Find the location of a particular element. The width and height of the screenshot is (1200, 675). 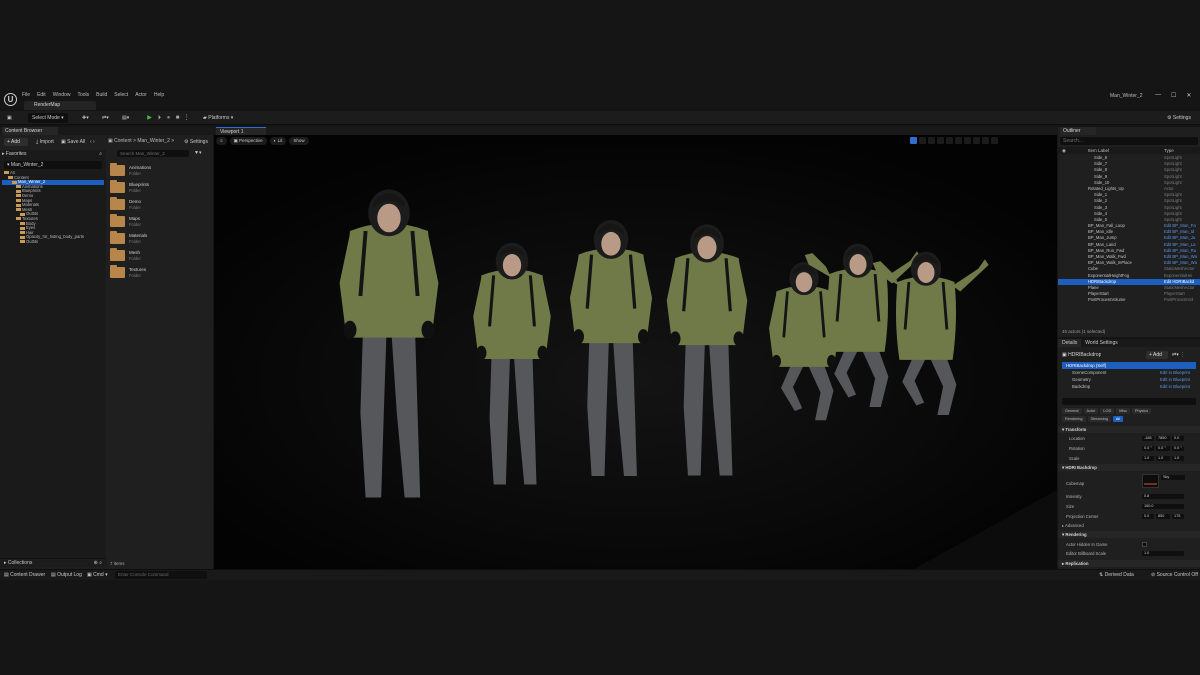

world-local-icon is located at coordinates (949, 140).